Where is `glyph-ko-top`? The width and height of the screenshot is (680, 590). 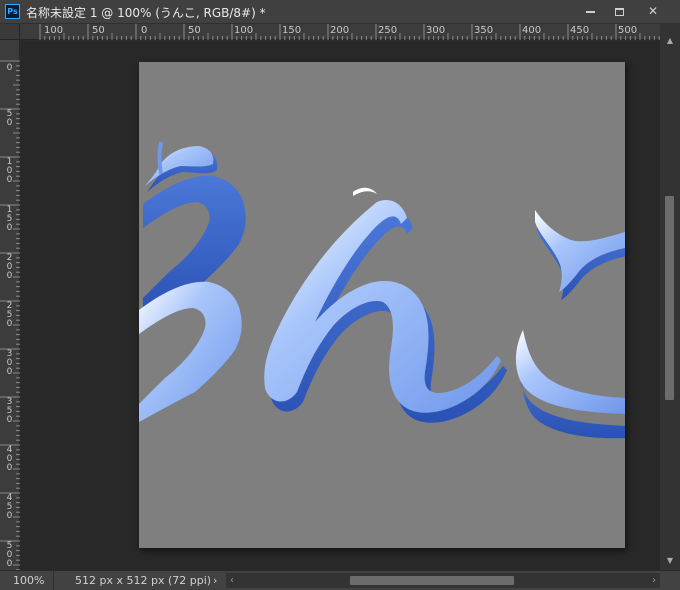
glyph-ko-top is located at coordinates (580, 255).